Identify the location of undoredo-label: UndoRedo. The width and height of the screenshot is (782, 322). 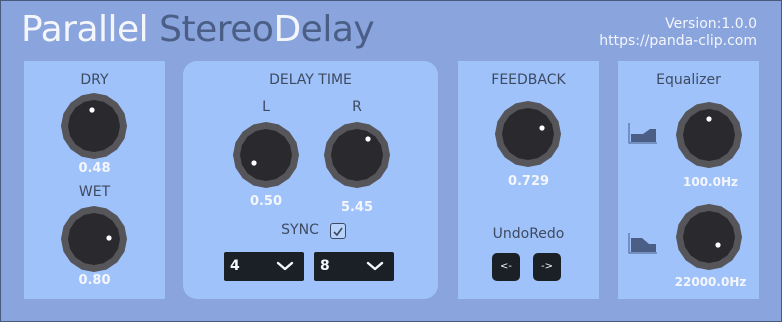
(528, 234).